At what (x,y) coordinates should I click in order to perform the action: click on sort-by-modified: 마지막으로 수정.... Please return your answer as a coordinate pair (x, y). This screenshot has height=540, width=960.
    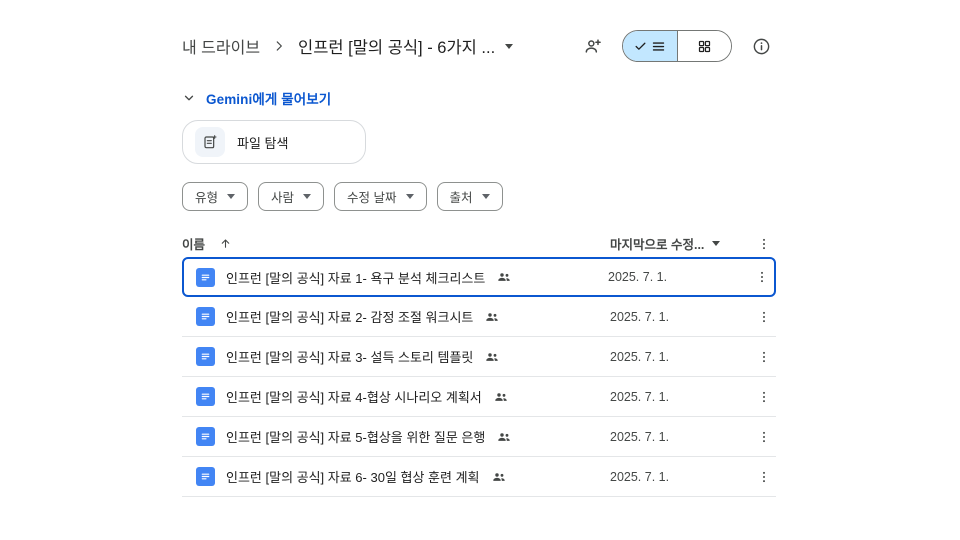
    Looking at the image, I should click on (680, 243).